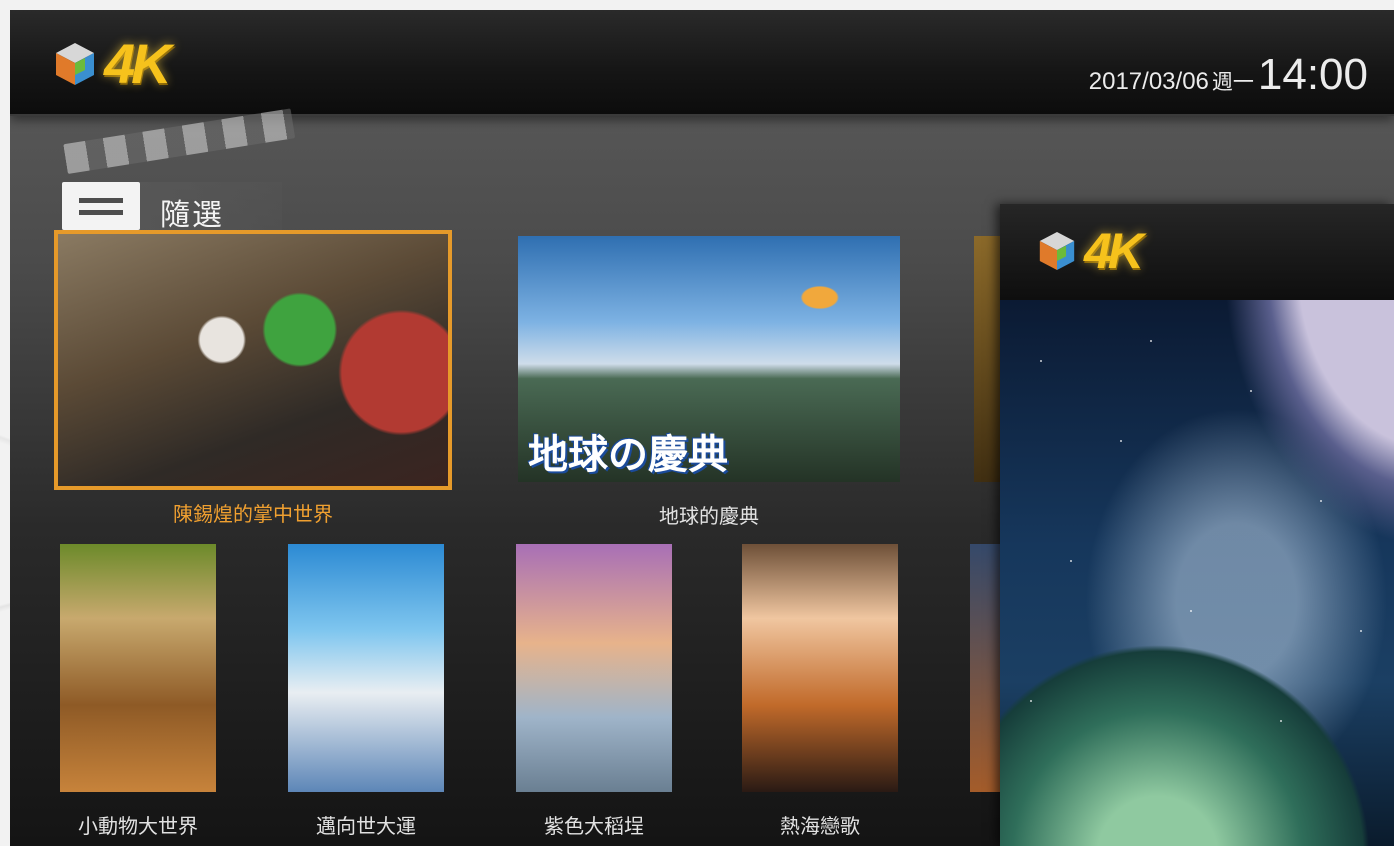 This screenshot has width=1394, height=846. I want to click on poster-title: 邁向世大運, so click(366, 826).